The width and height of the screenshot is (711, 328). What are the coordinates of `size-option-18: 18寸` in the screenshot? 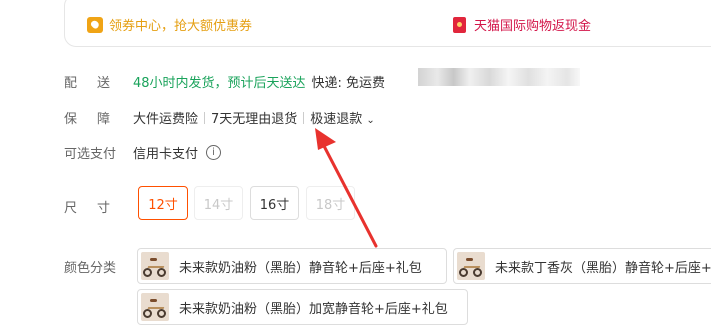 It's located at (330, 203).